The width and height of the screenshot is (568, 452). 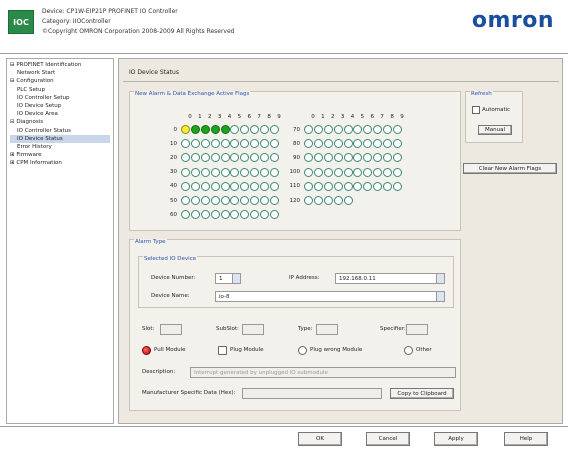 I want to click on specifier-field, so click(x=417, y=329).